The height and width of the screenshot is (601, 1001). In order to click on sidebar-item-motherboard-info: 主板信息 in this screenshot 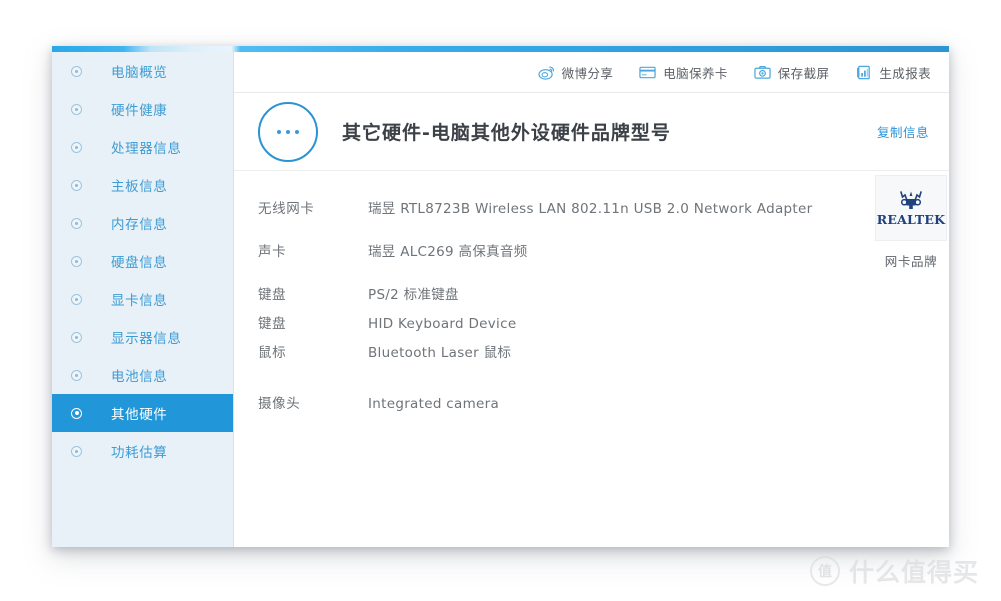, I will do `click(142, 185)`.